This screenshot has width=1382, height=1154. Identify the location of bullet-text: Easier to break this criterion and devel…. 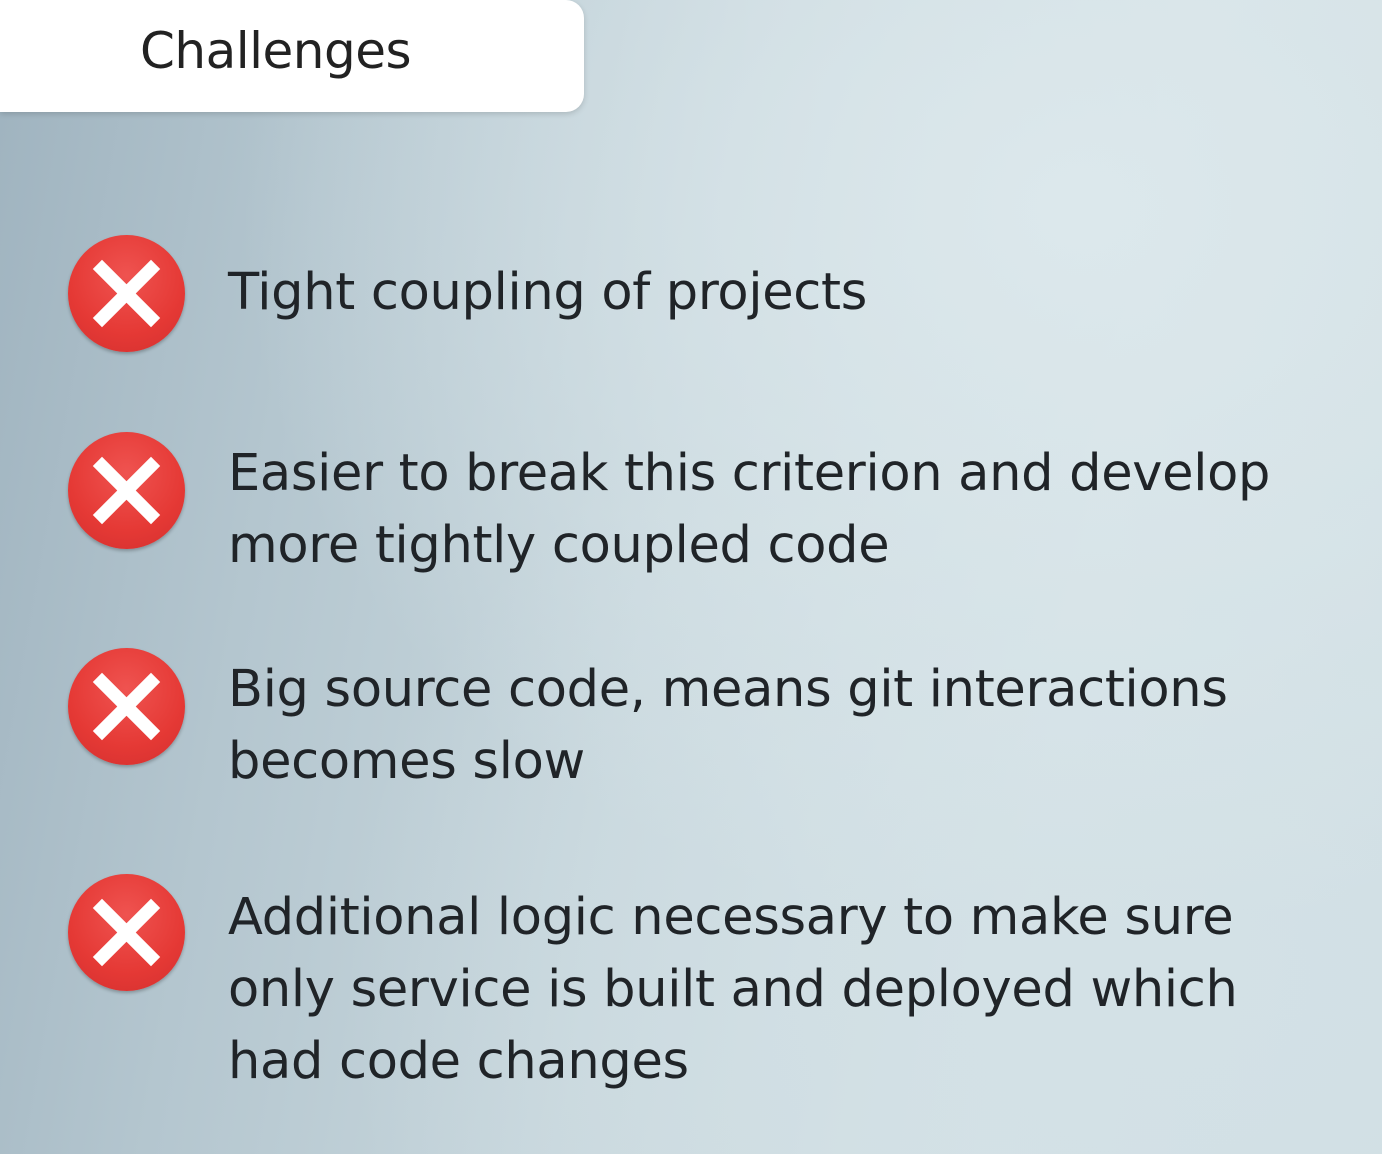
(749, 509).